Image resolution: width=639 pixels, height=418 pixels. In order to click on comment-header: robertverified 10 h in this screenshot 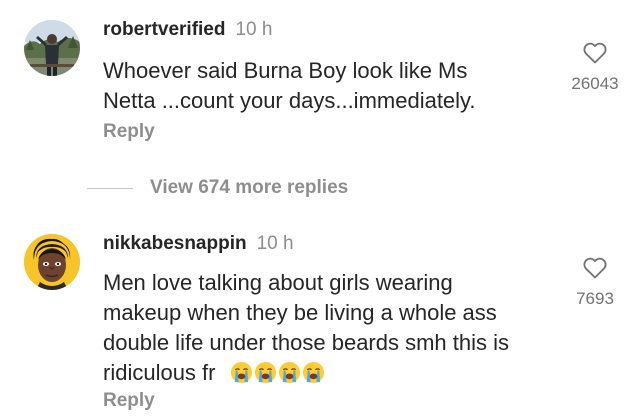, I will do `click(187, 30)`.